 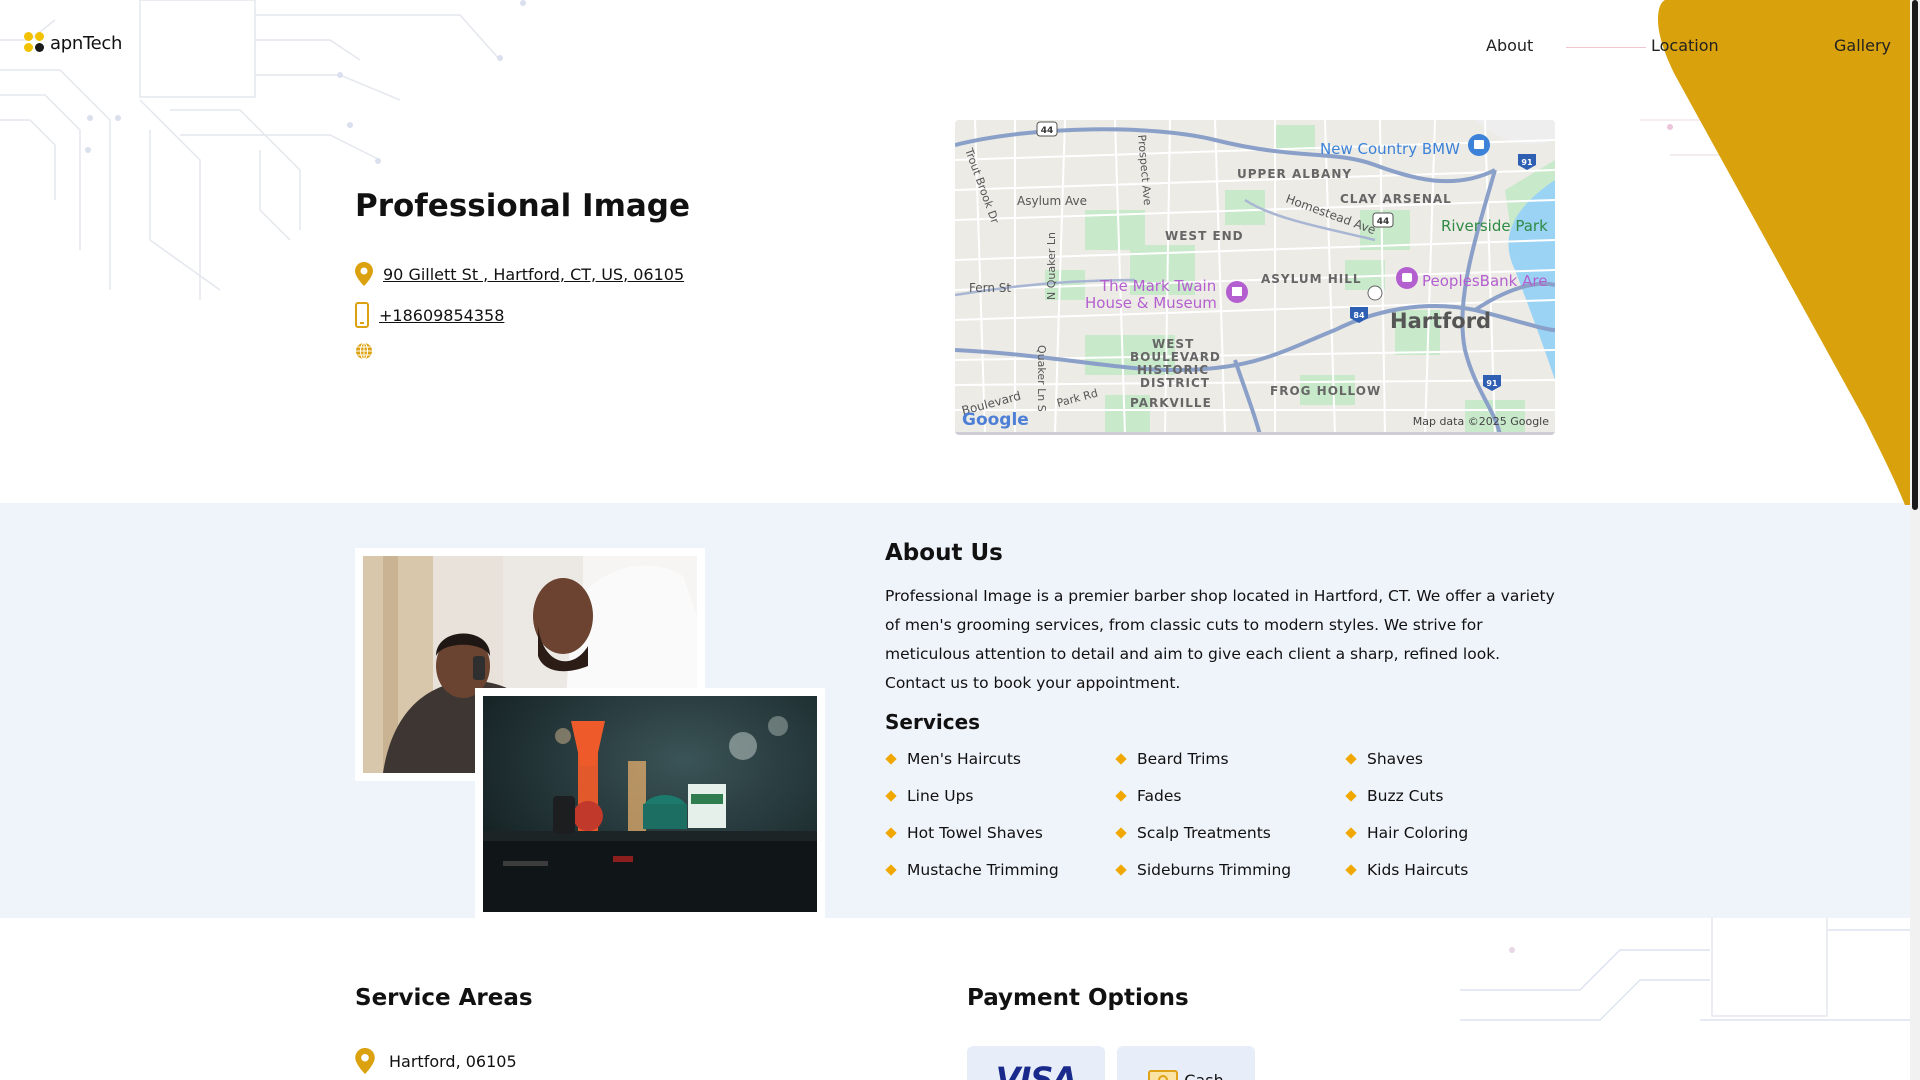 I want to click on map-label-clay-arsenal: CLAY ARSENAL, so click(x=1396, y=199).